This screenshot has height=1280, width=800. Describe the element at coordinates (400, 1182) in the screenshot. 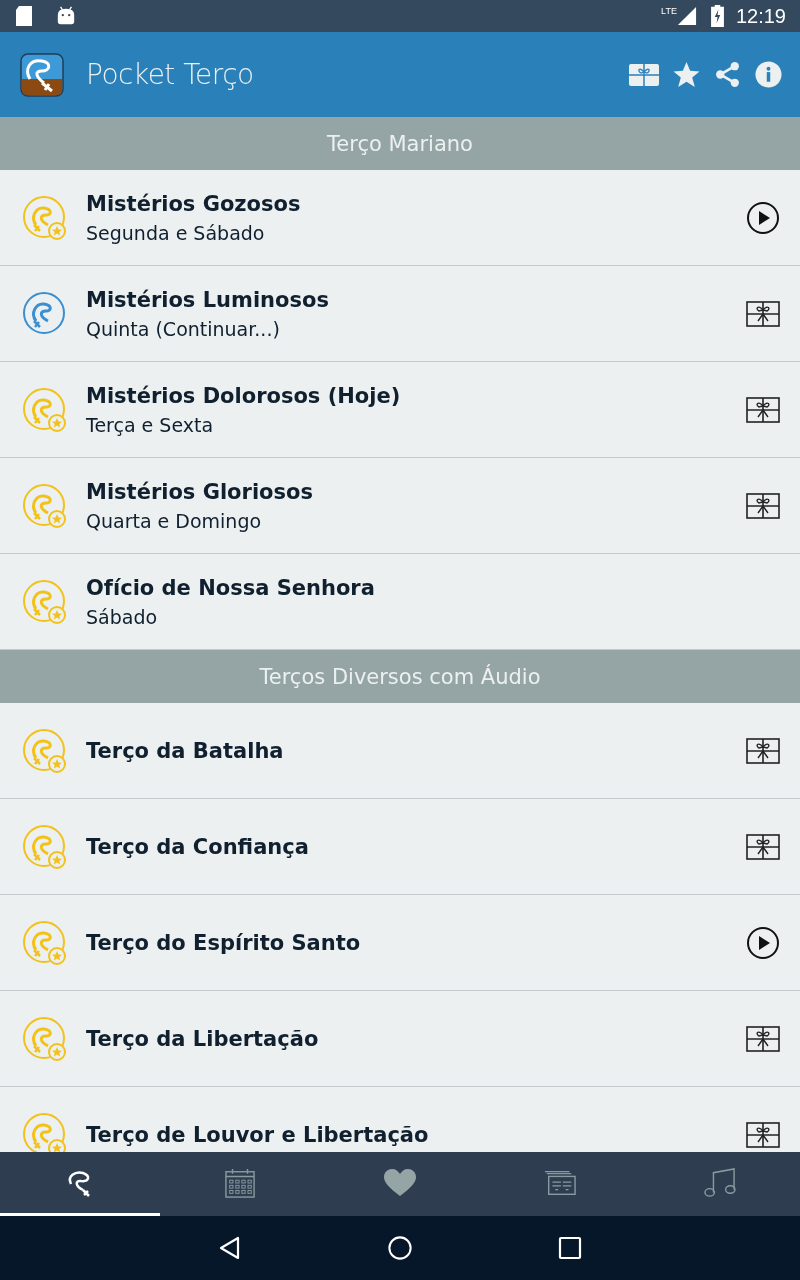

I see `heart-icon` at that location.